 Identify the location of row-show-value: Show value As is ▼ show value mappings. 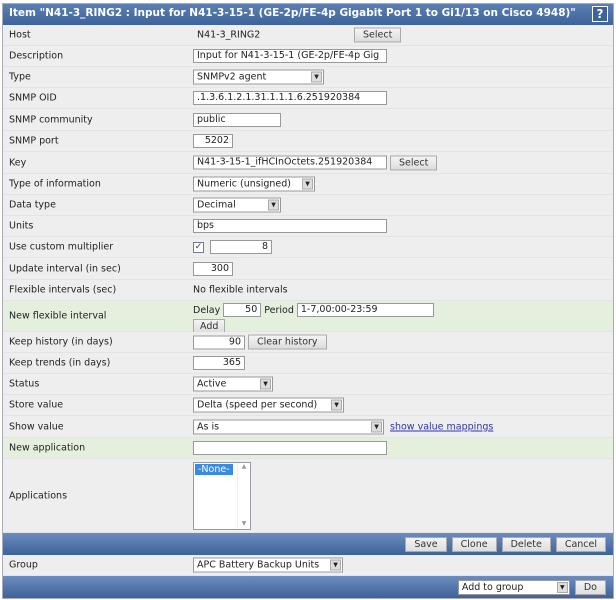
(308, 427).